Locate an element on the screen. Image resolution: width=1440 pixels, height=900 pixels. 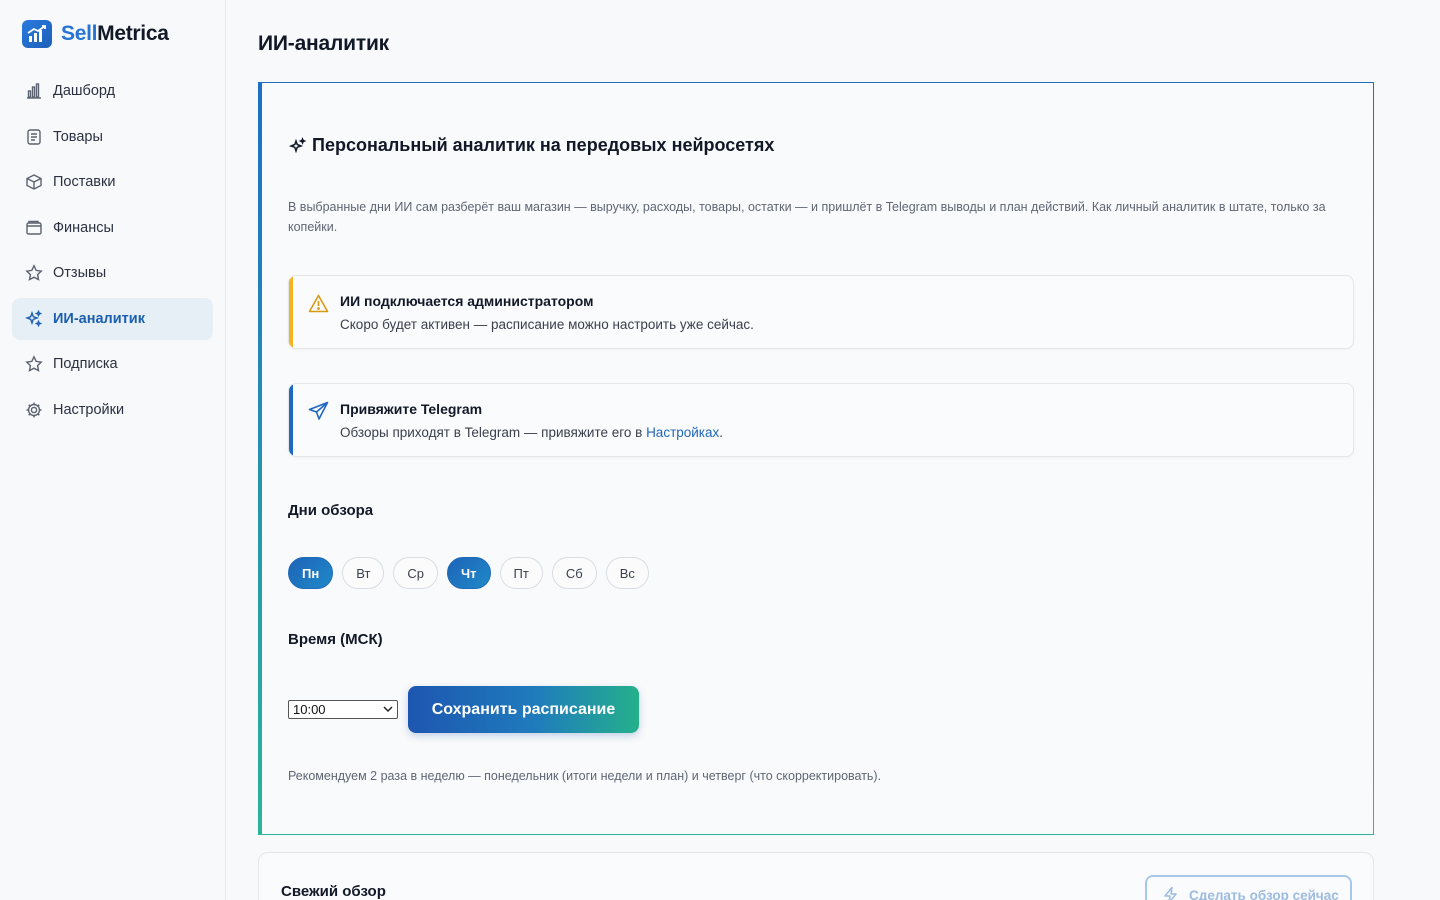
brand-logo: SellMetrica is located at coordinates (95, 34).